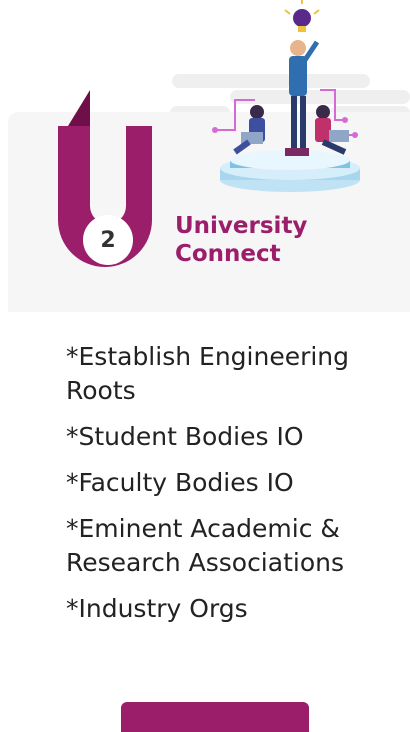 Image resolution: width=410 pixels, height=732 pixels. Describe the element at coordinates (286, 96) in the screenshot. I see `team-illustration` at that location.